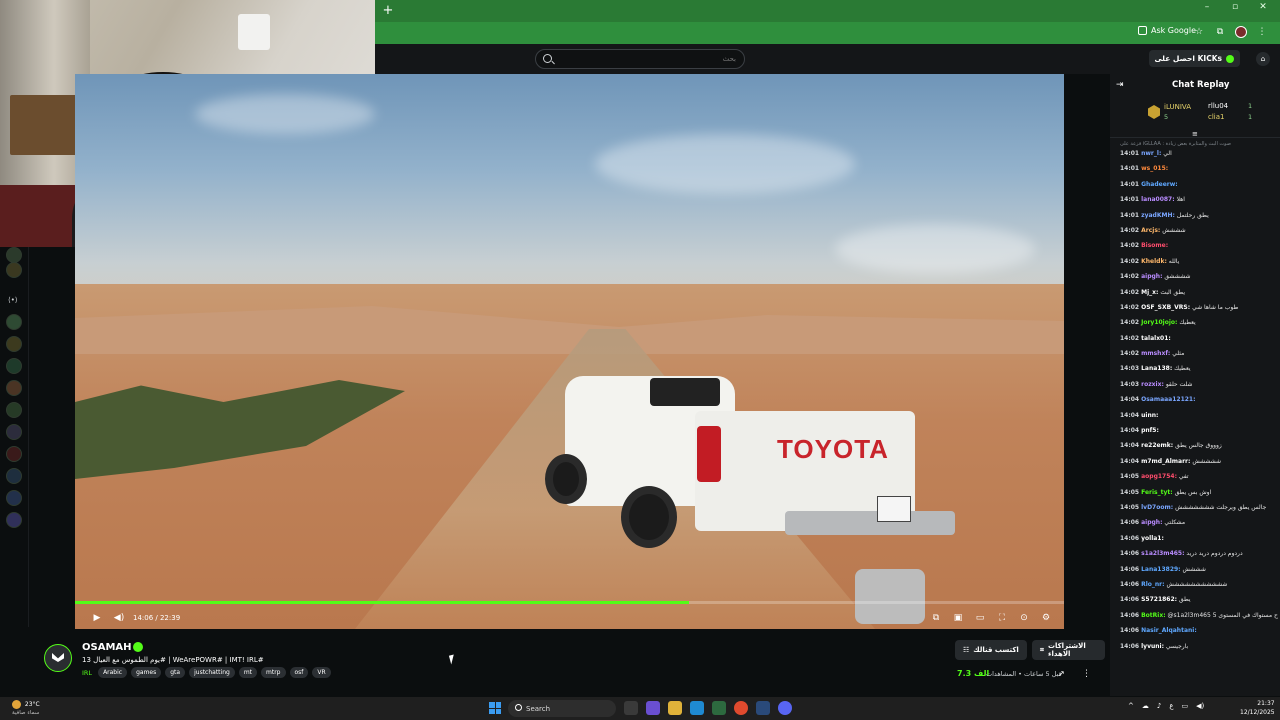  Describe the element at coordinates (58, 658) in the screenshot. I see `channel-avatar` at that location.